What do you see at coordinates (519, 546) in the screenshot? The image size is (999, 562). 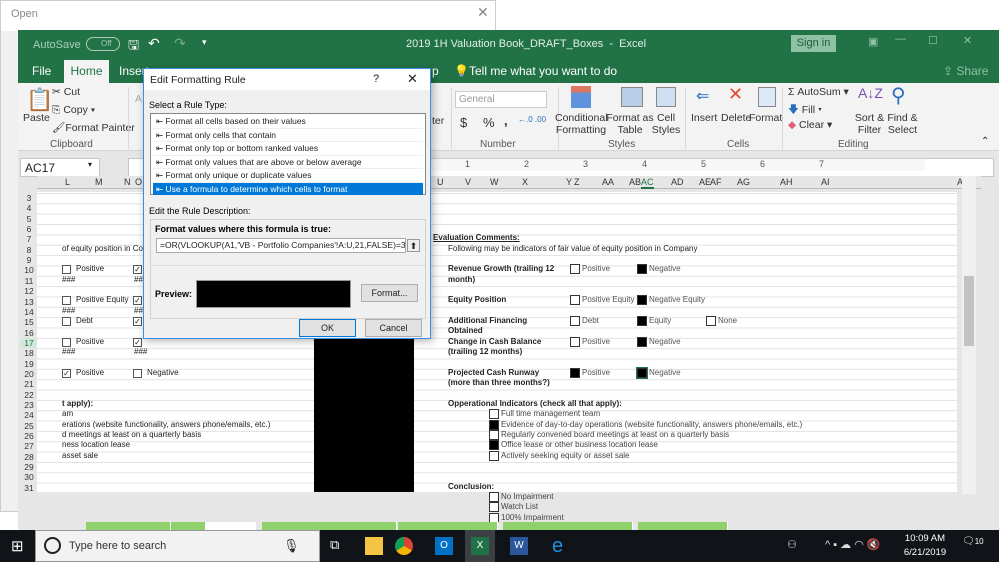 I see `word-icon: W` at bounding box center [519, 546].